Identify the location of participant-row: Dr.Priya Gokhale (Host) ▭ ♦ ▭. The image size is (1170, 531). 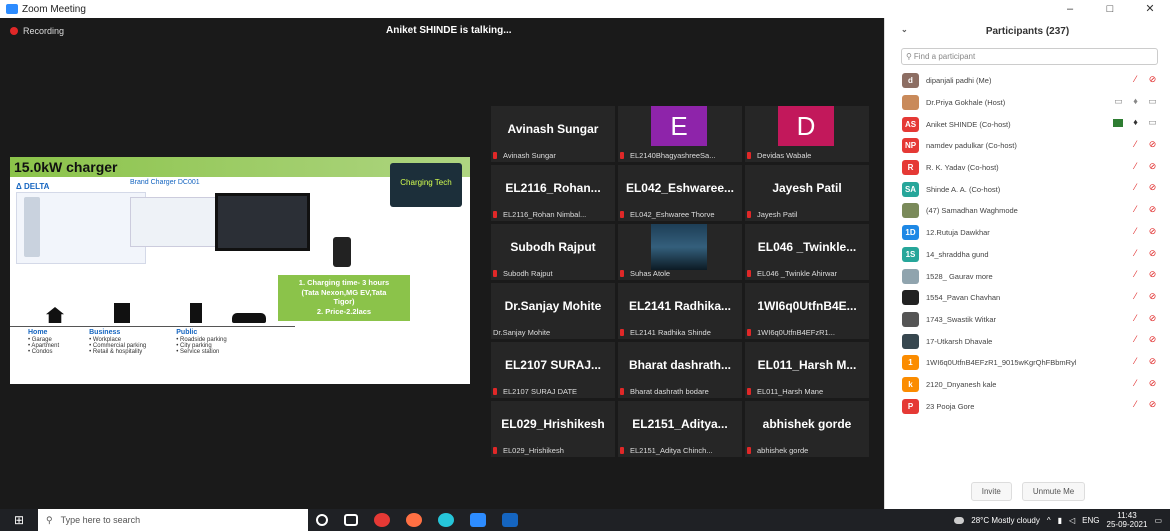
(1027, 103).